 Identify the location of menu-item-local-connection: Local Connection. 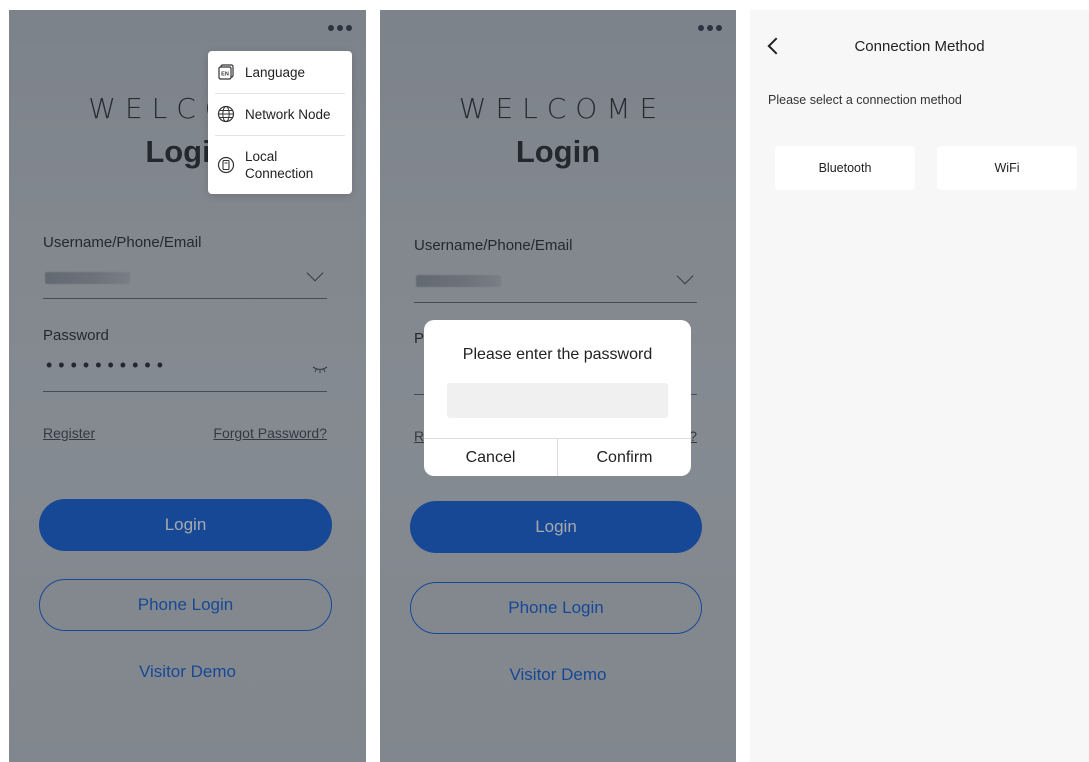
(280, 165).